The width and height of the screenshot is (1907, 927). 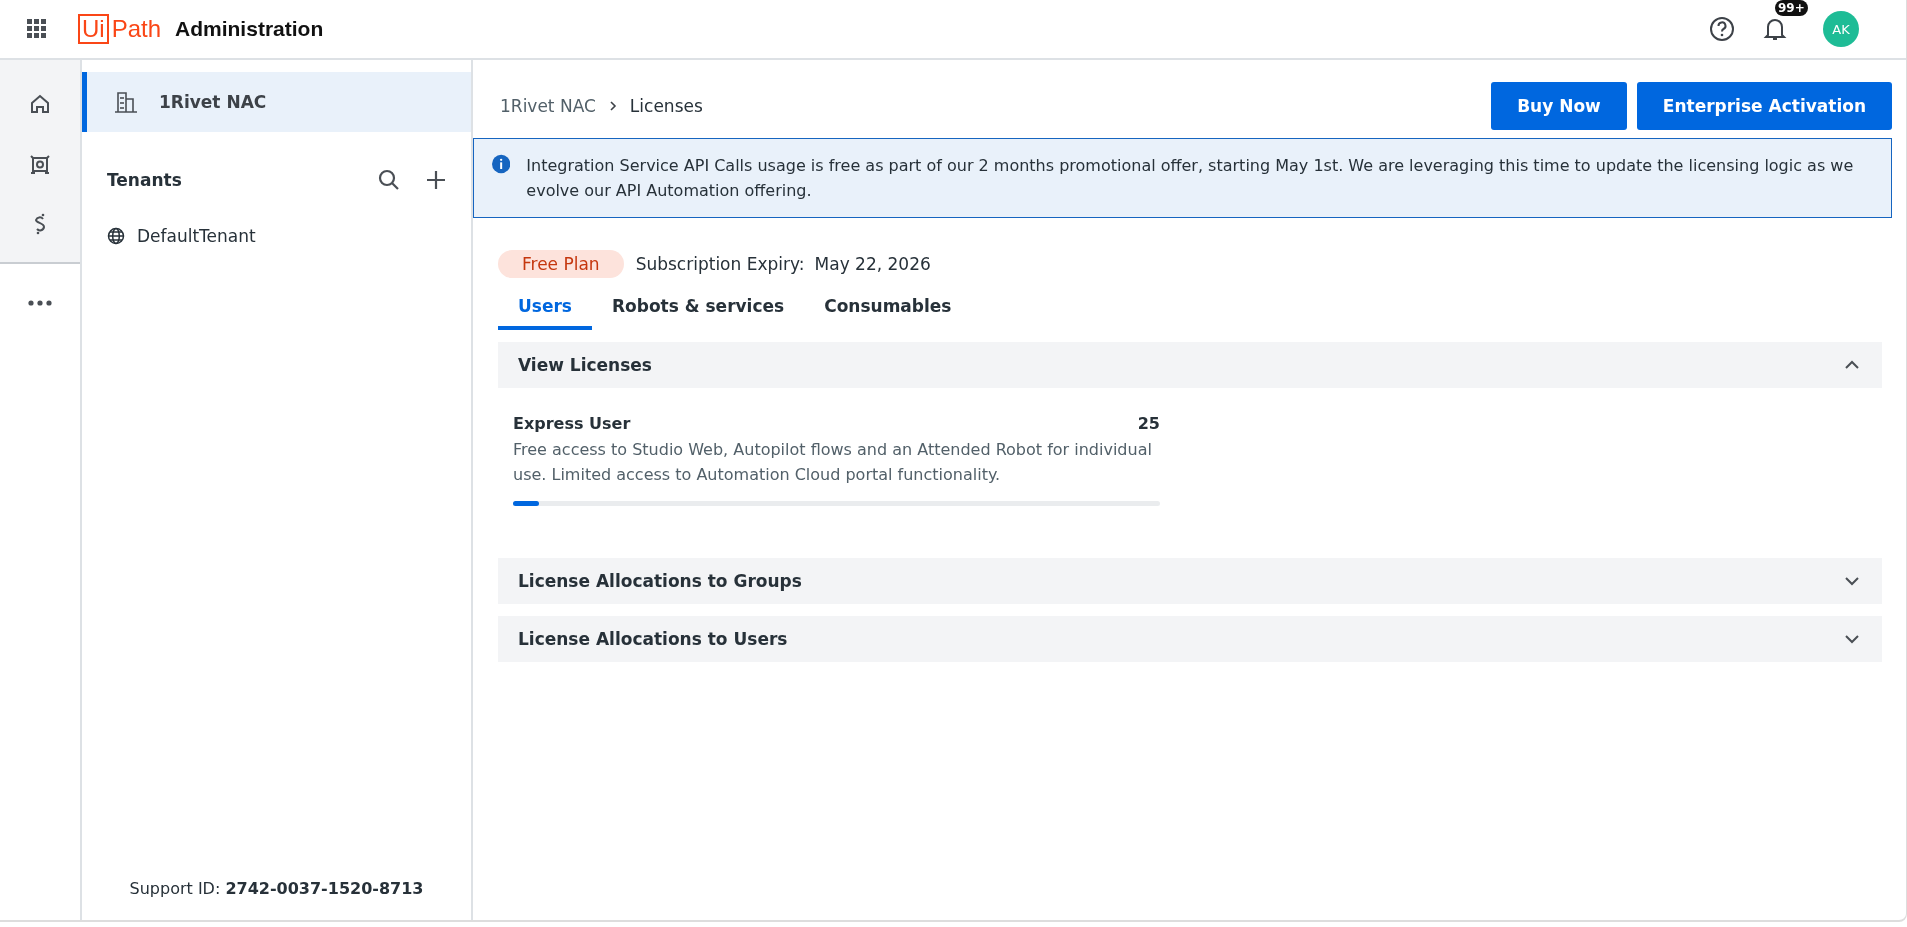 What do you see at coordinates (548, 106) in the screenshot?
I see `breadcrumb-link: 1Rivet NAC` at bounding box center [548, 106].